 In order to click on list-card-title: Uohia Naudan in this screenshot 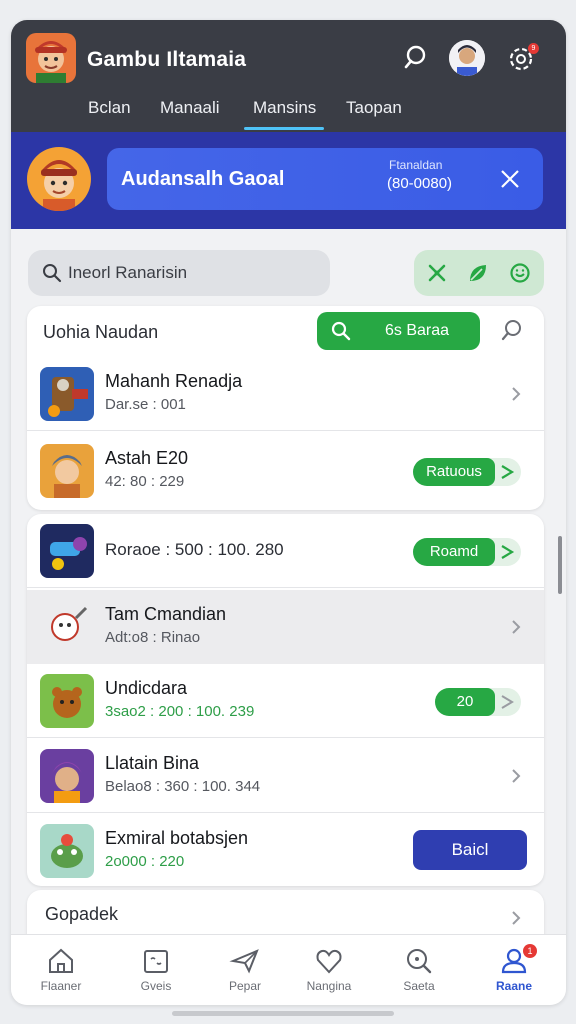, I will do `click(101, 332)`.